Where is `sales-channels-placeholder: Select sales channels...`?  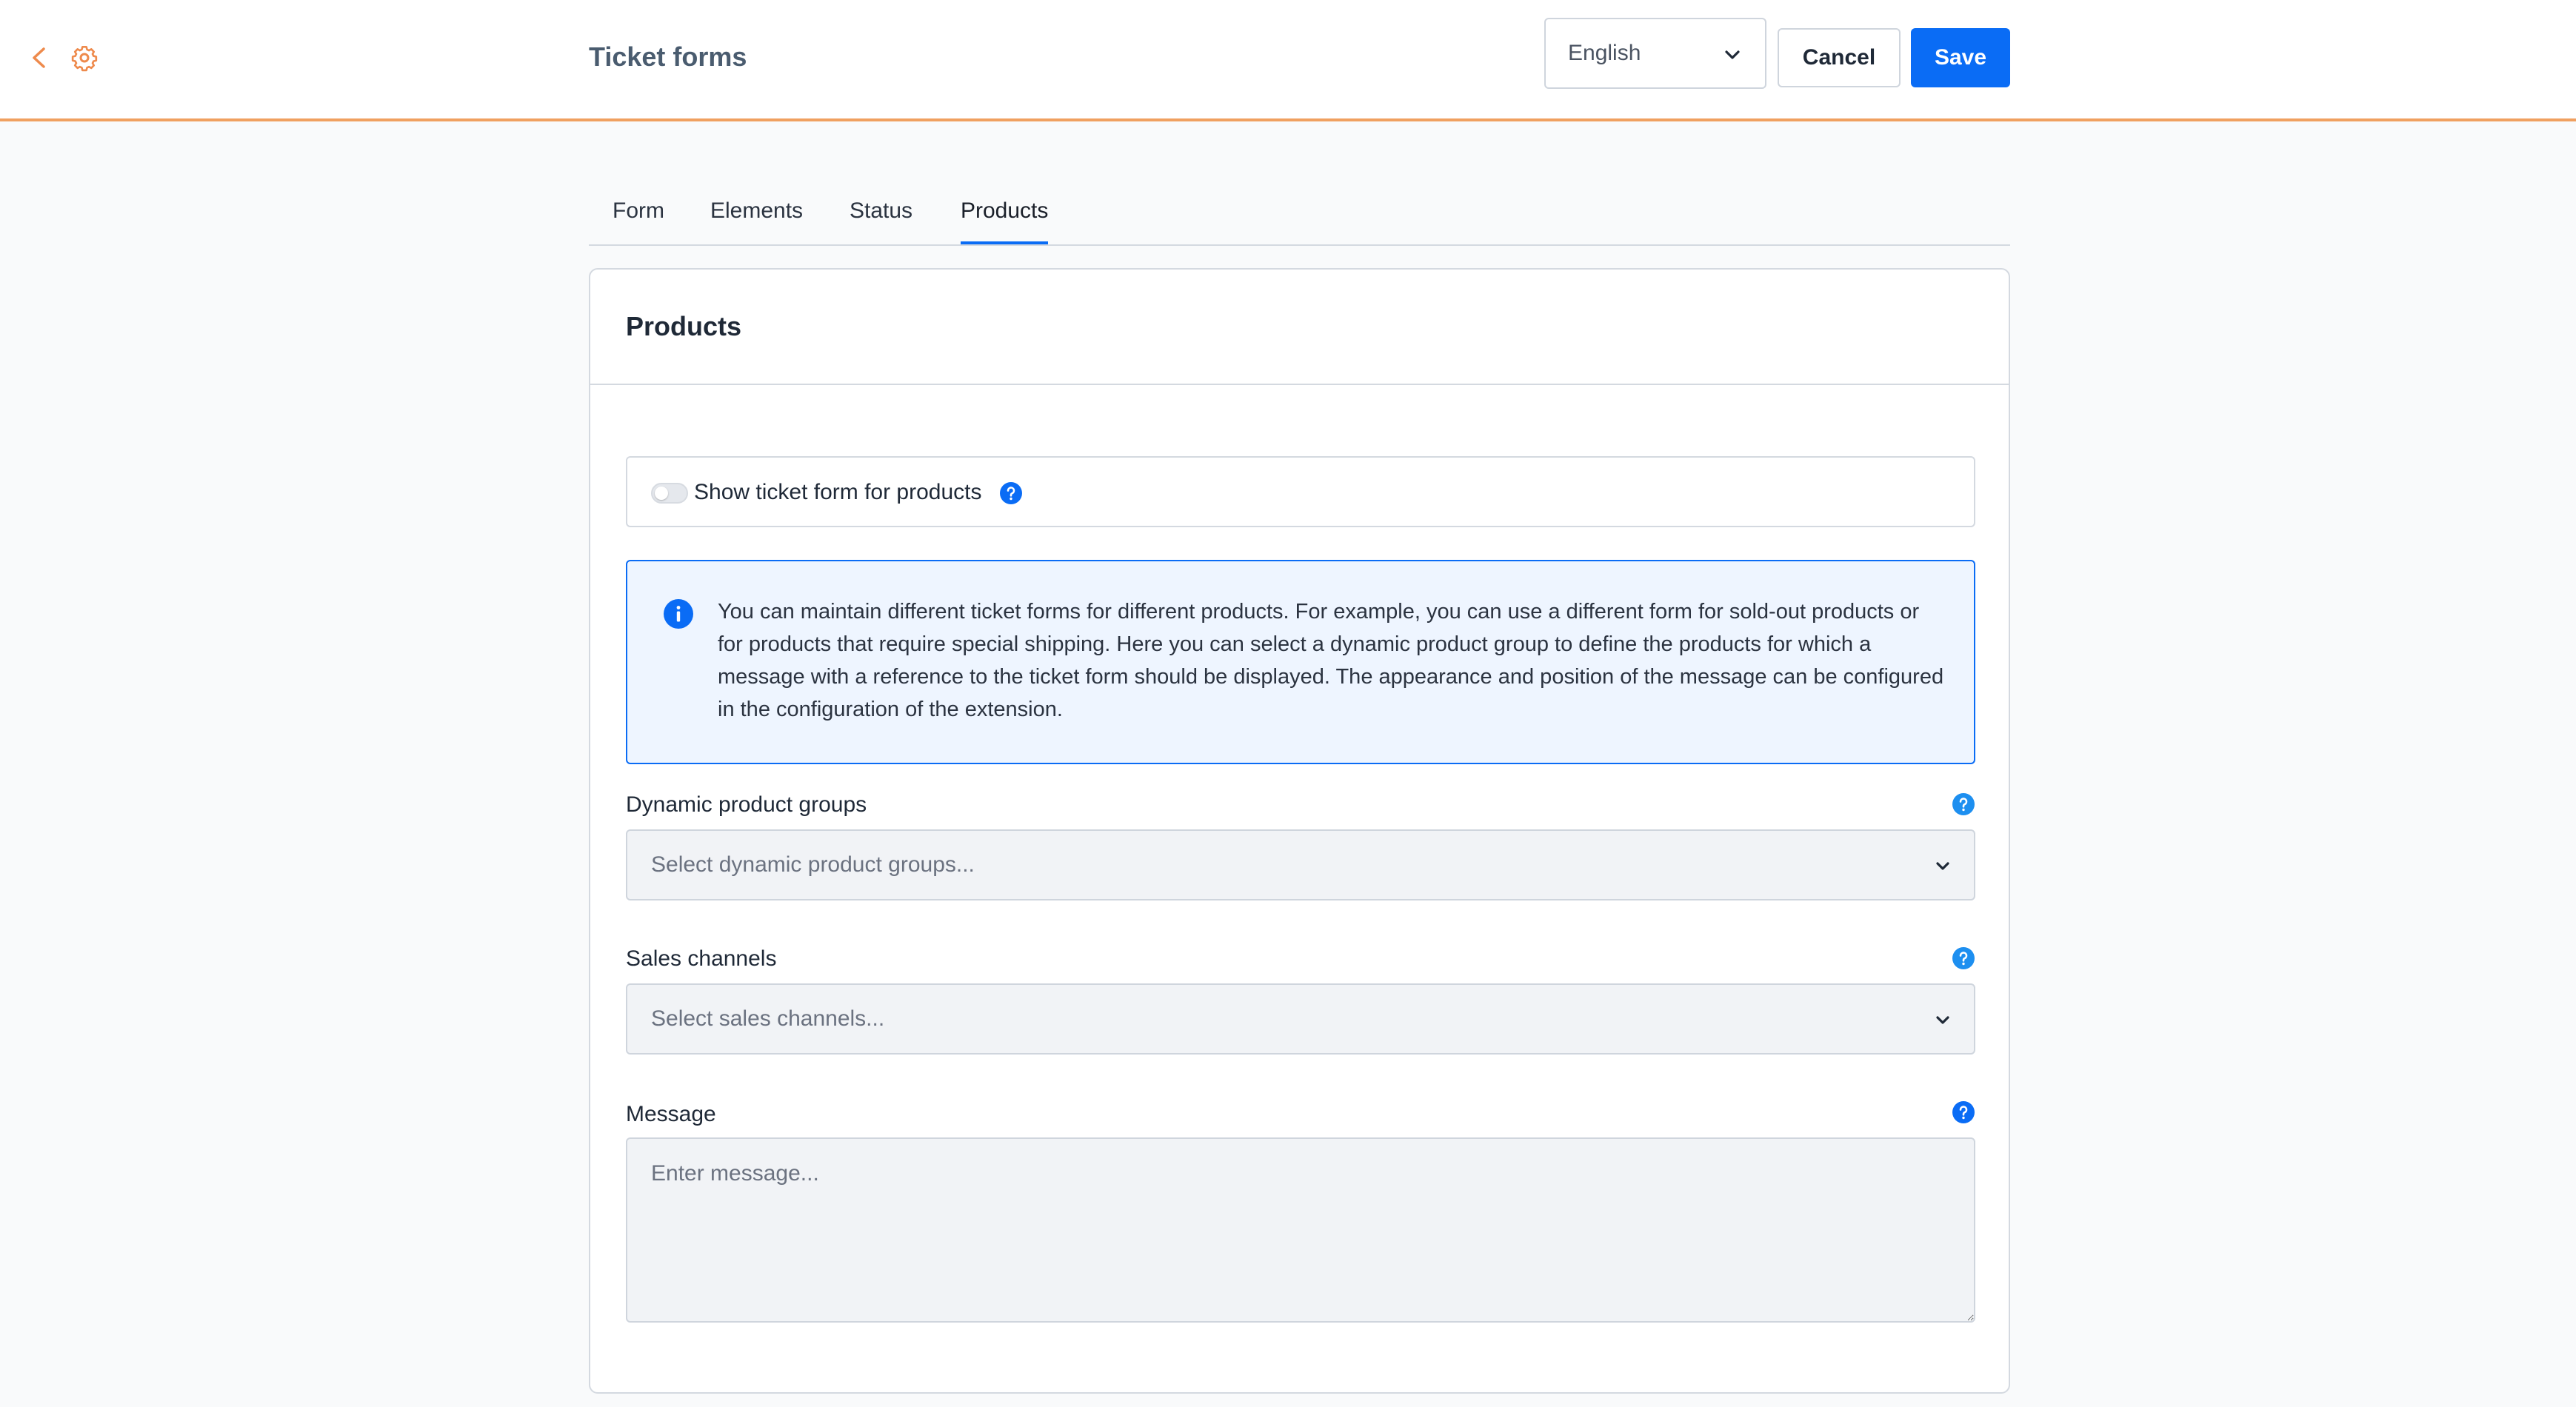 sales-channels-placeholder: Select sales channels... is located at coordinates (768, 1018).